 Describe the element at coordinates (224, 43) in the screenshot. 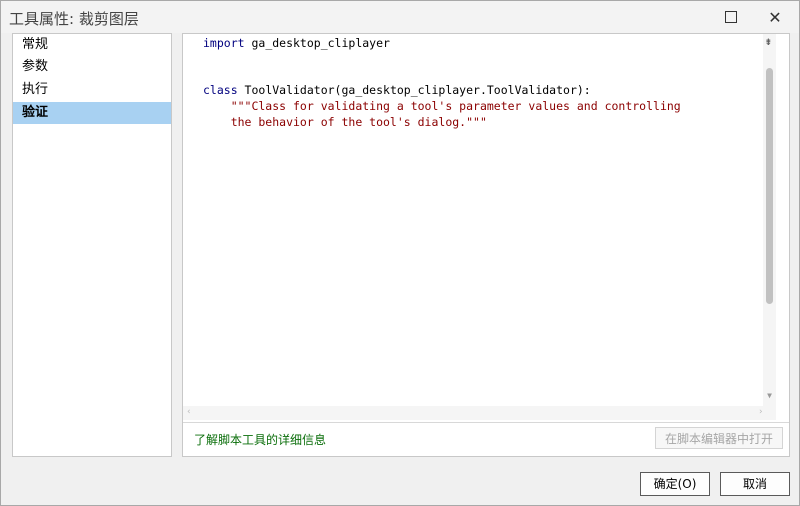

I see `code-keyword: import` at that location.